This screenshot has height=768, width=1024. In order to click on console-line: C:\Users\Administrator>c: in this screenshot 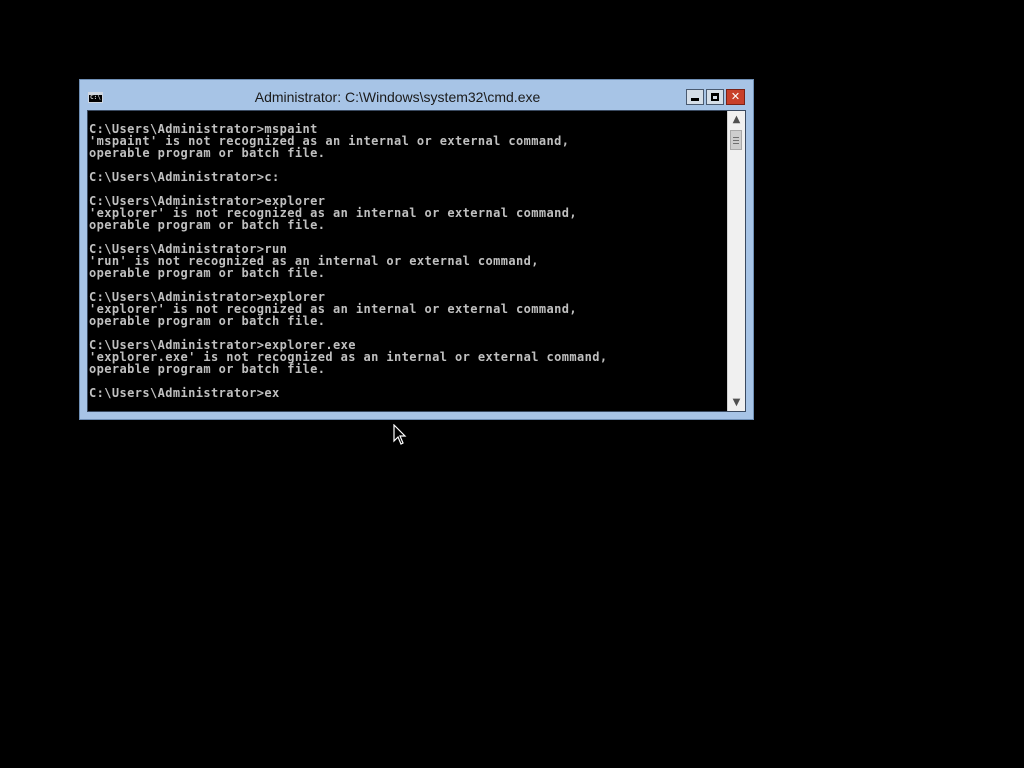, I will do `click(184, 177)`.